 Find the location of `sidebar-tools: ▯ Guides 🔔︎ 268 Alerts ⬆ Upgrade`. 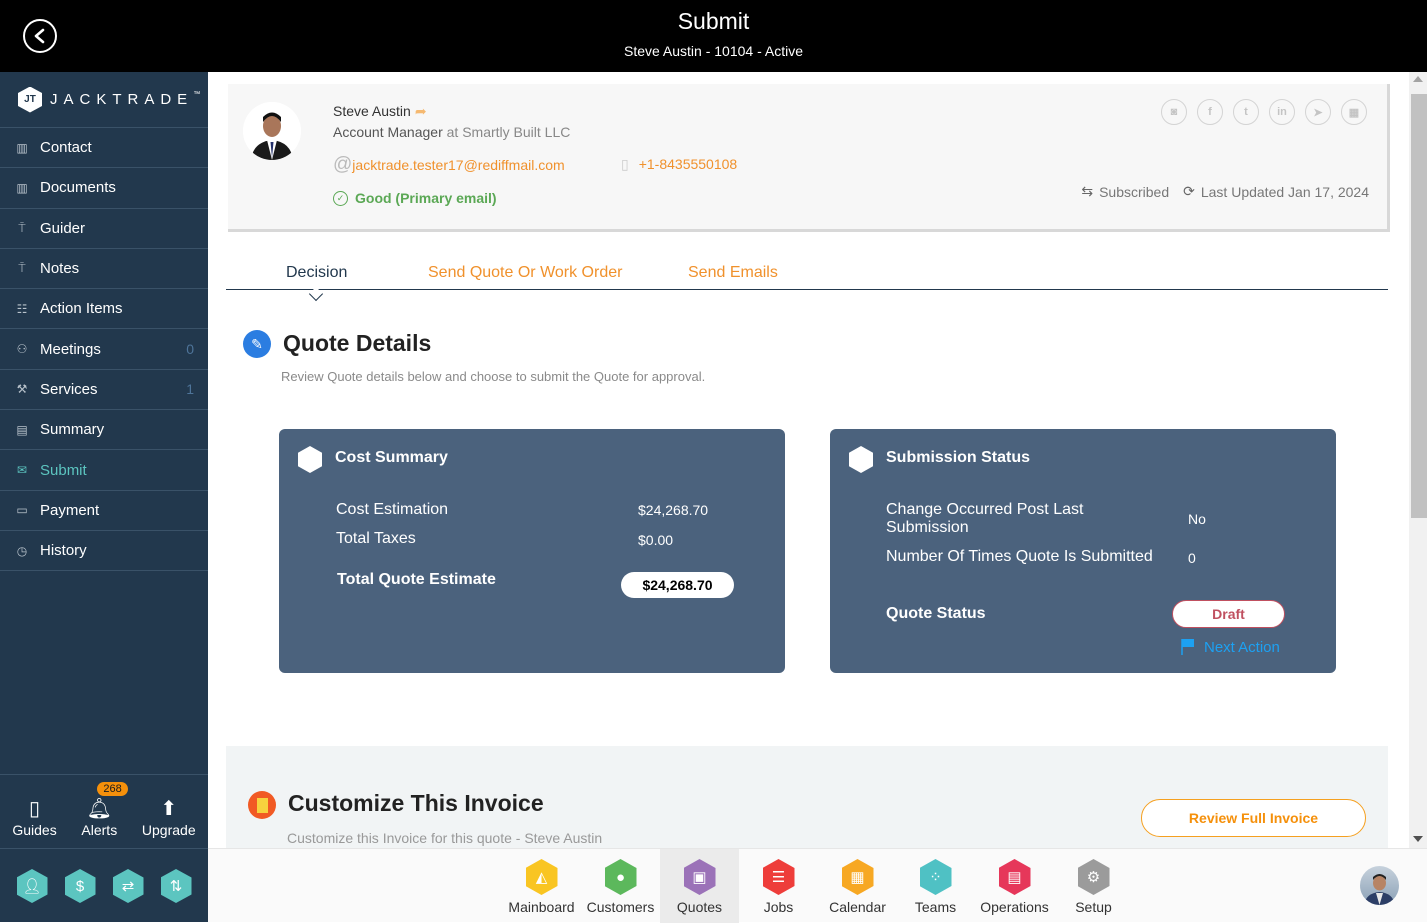

sidebar-tools: ▯ Guides 🔔︎ 268 Alerts ⬆ Upgrade is located at coordinates (104, 811).